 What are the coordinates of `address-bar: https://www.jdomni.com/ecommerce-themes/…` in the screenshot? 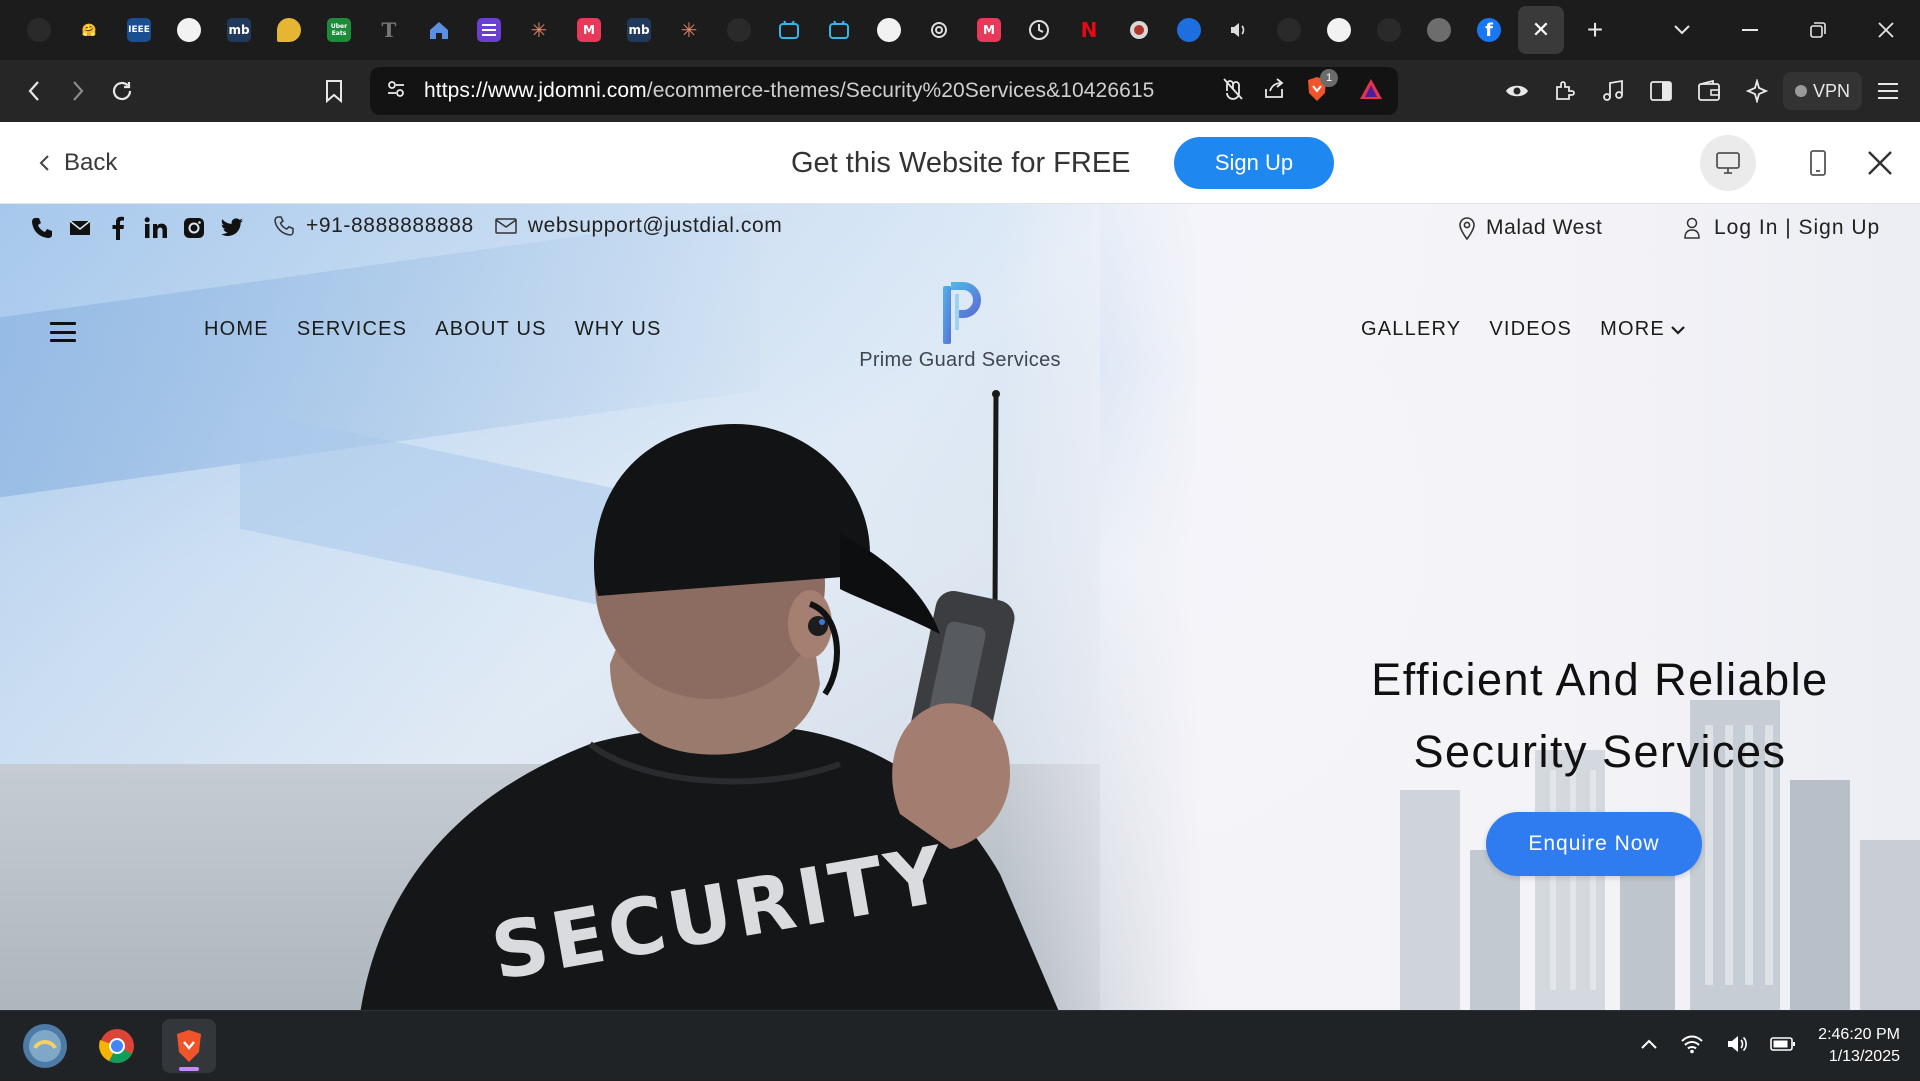 It's located at (884, 91).